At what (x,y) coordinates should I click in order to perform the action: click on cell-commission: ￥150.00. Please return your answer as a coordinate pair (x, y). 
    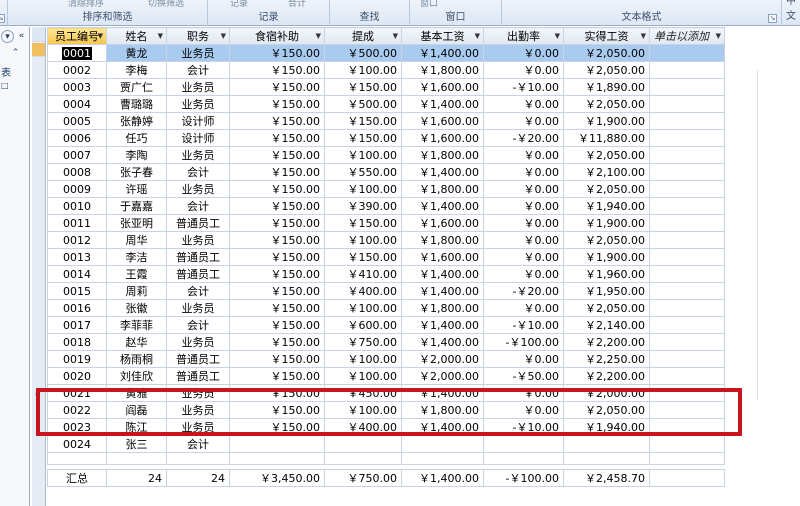
    Looking at the image, I should click on (363, 223).